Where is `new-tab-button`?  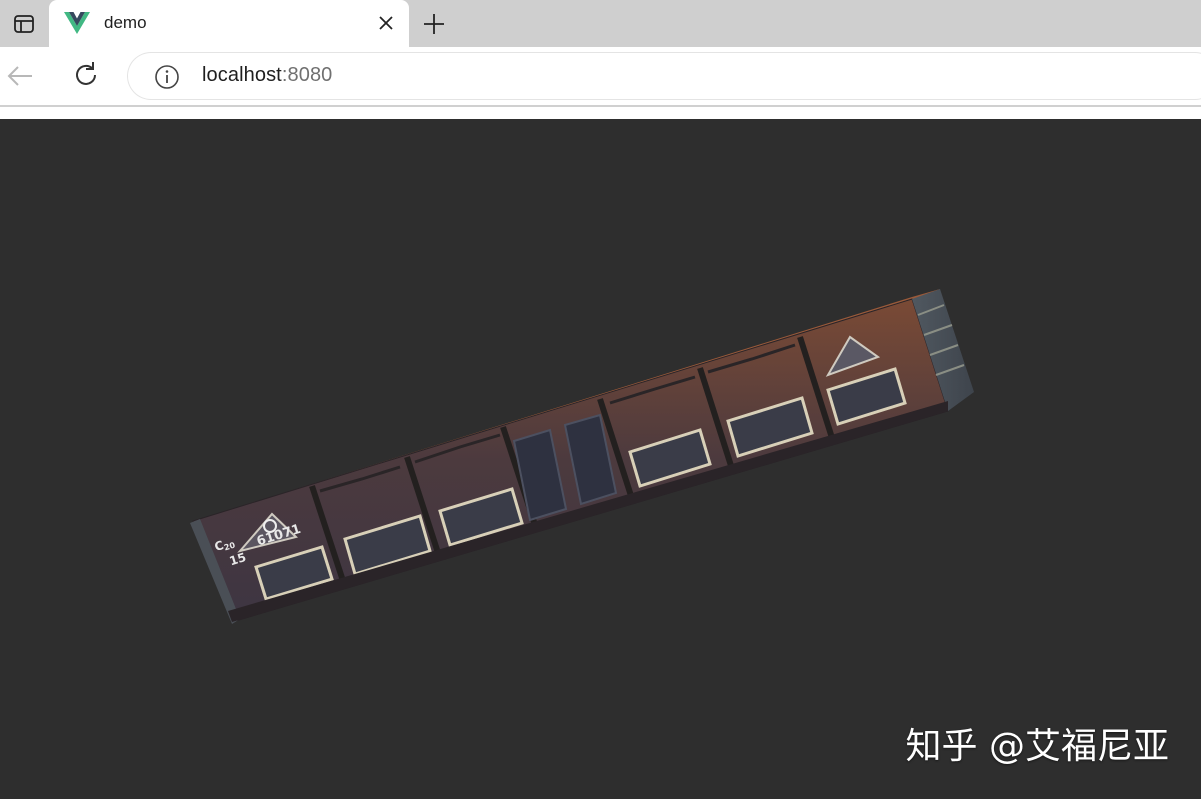 new-tab-button is located at coordinates (434, 24).